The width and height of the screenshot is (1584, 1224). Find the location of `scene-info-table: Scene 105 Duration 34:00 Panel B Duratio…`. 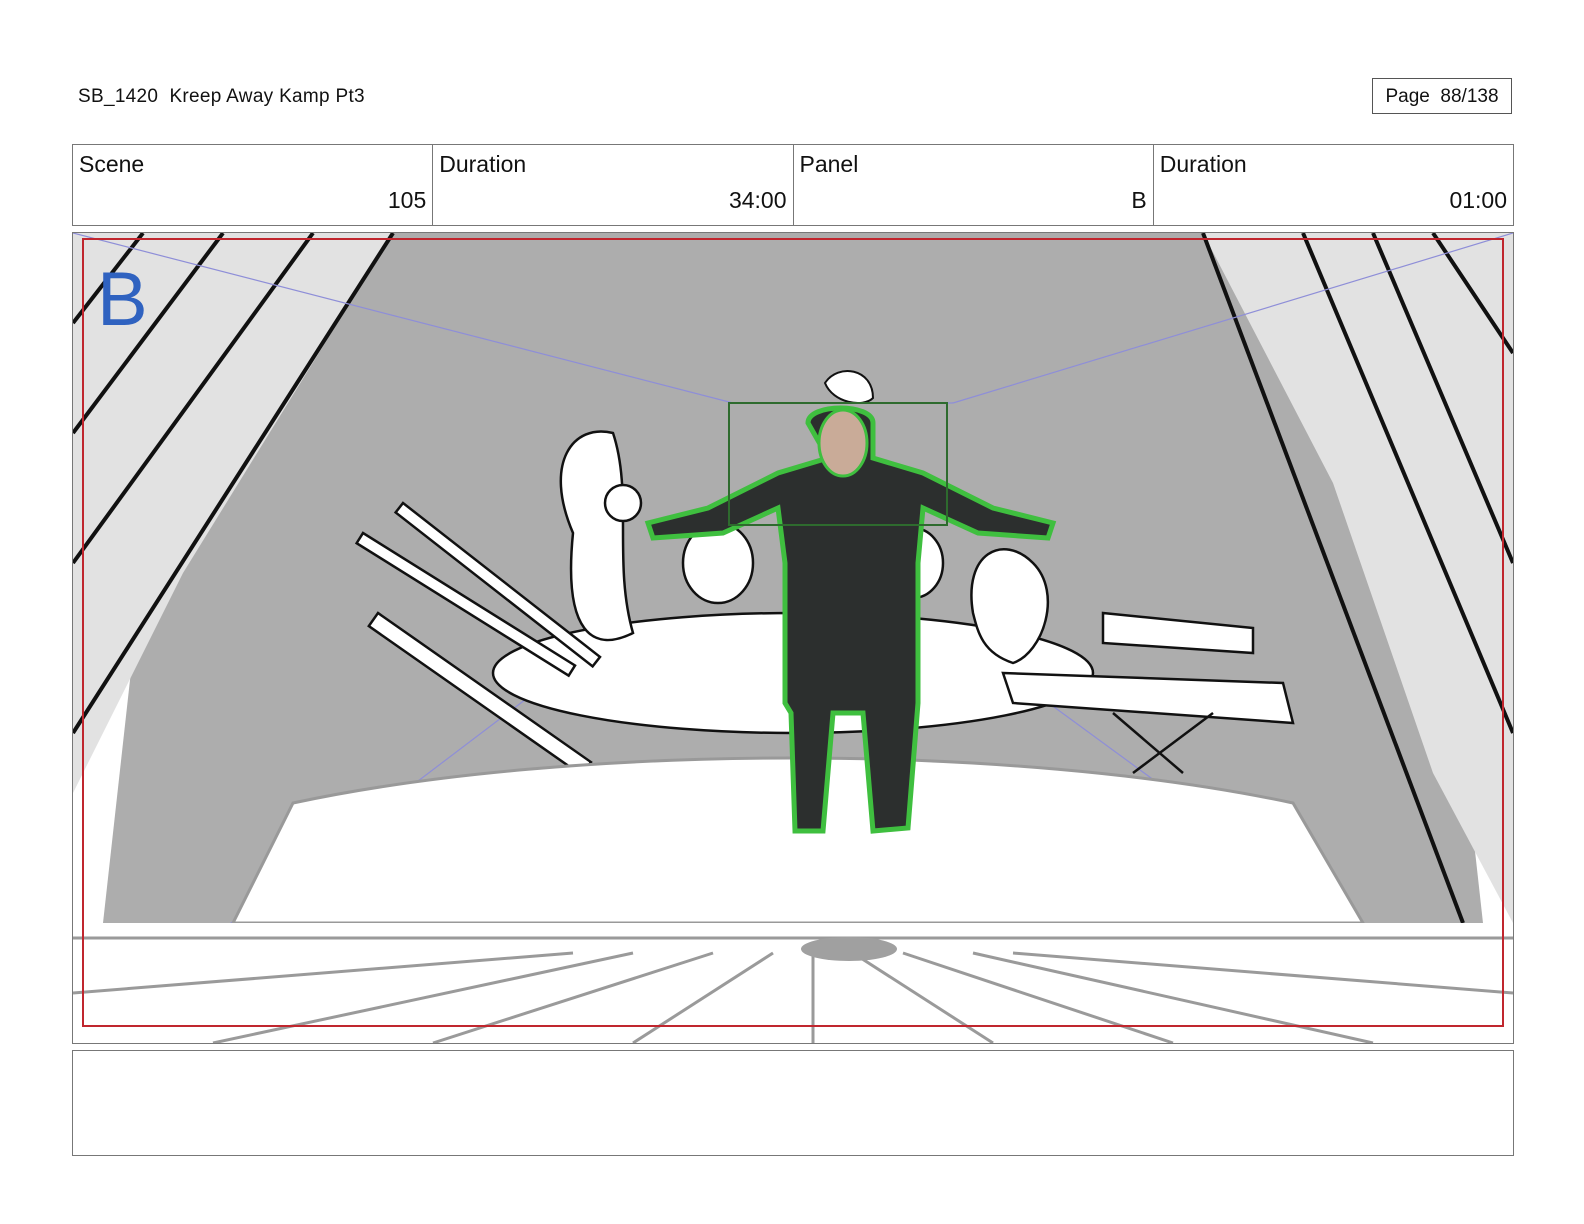

scene-info-table: Scene 105 Duration 34:00 Panel B Duratio… is located at coordinates (793, 185).